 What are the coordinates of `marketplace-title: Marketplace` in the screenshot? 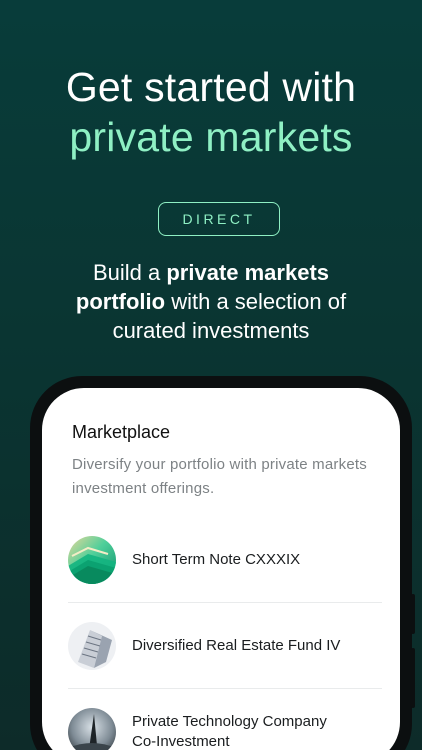 It's located at (121, 432).